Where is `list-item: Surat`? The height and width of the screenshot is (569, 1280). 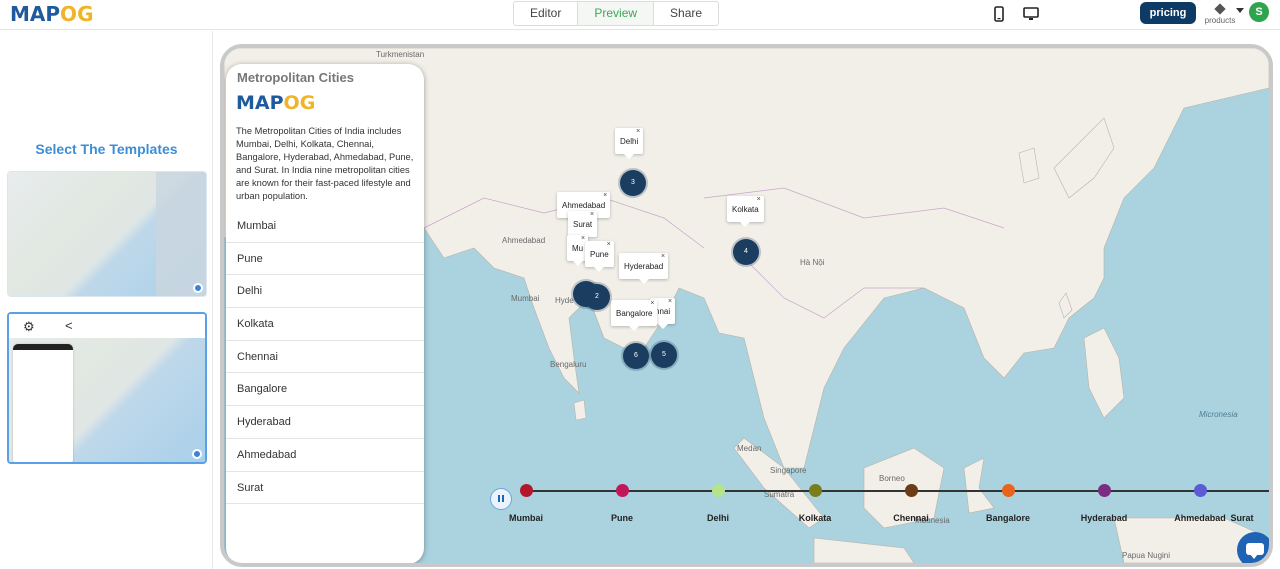
list-item: Surat is located at coordinates (325, 488).